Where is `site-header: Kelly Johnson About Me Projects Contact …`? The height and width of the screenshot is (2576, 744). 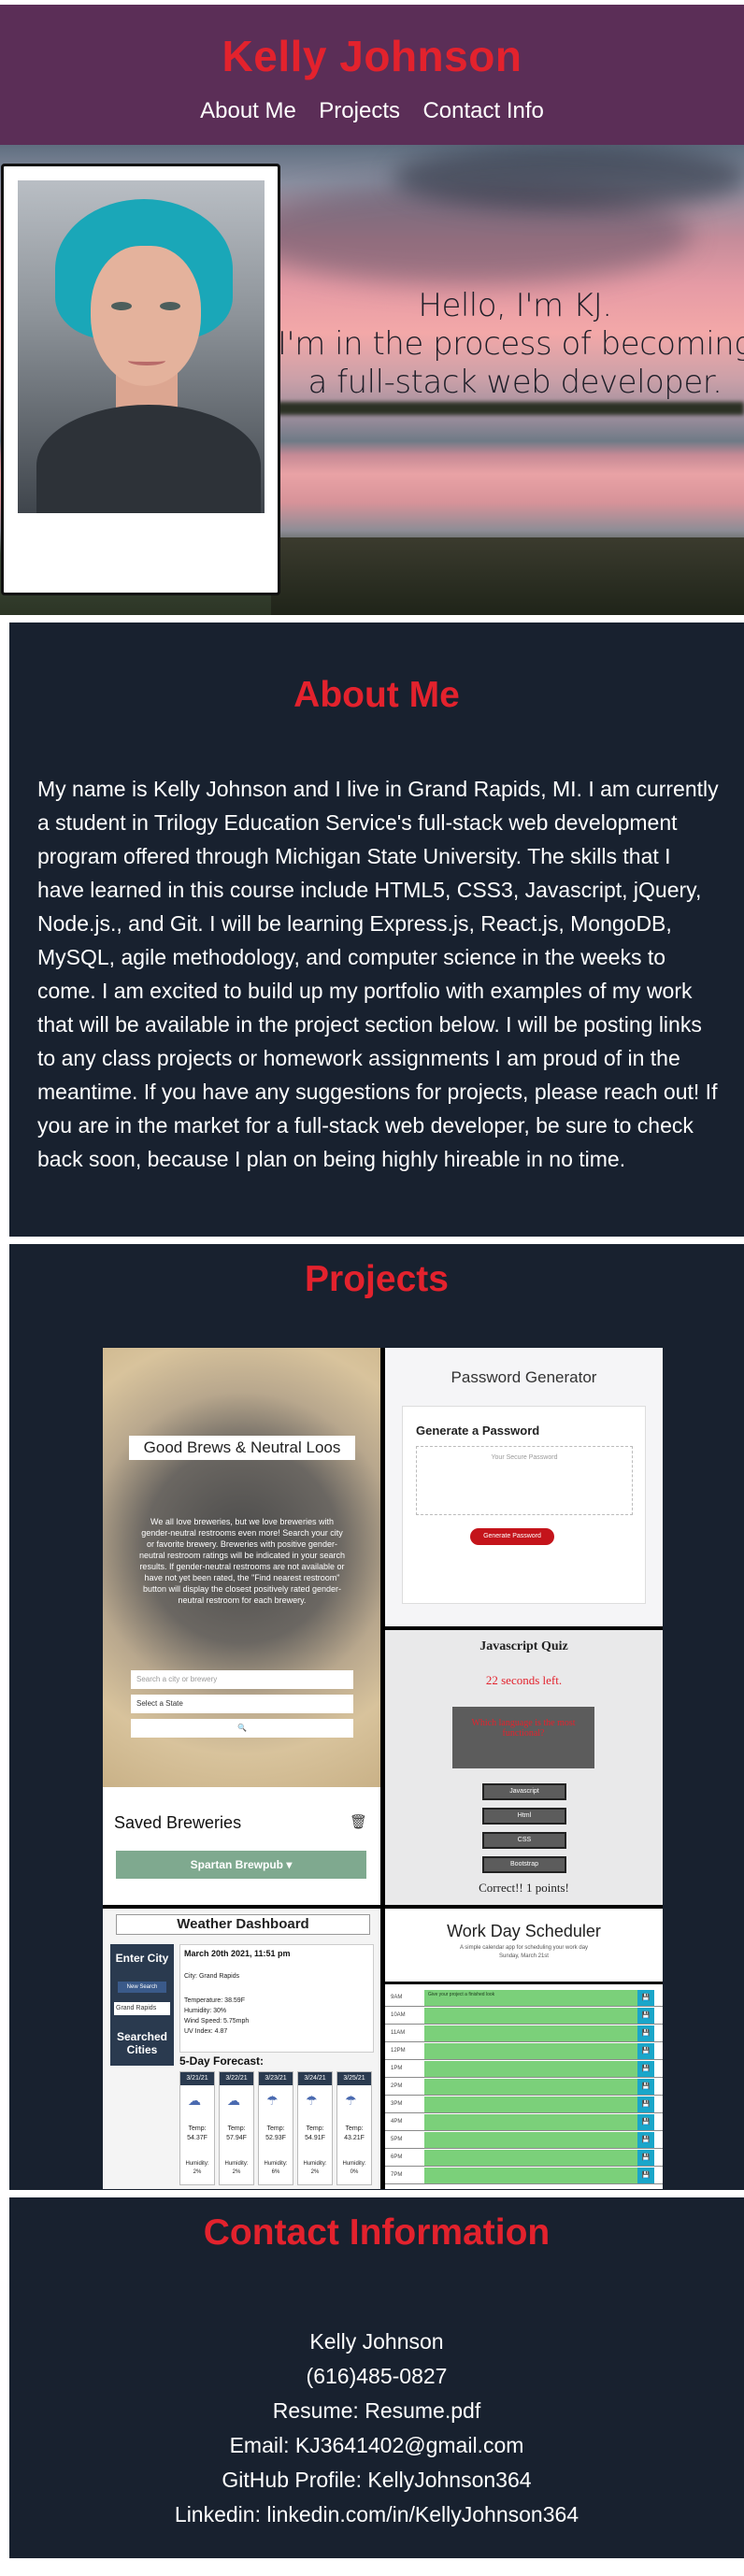
site-header: Kelly Johnson About Me Projects Contact … is located at coordinates (372, 72).